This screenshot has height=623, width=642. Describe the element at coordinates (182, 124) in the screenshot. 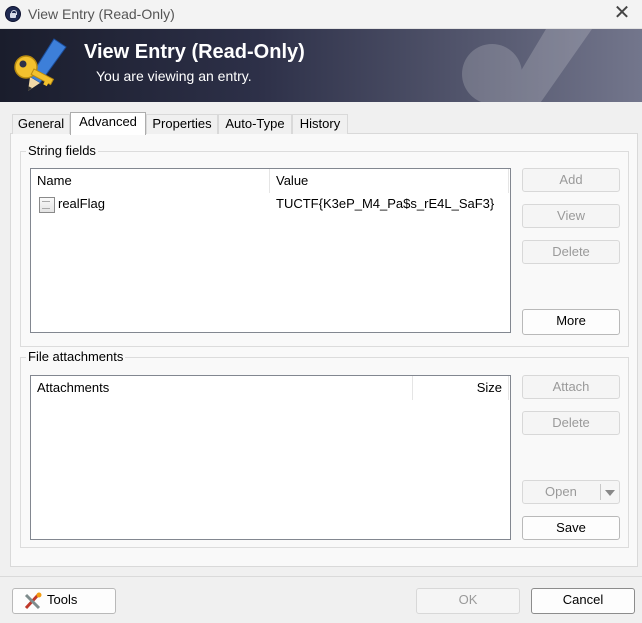

I see `tab-properties: Properties` at that location.